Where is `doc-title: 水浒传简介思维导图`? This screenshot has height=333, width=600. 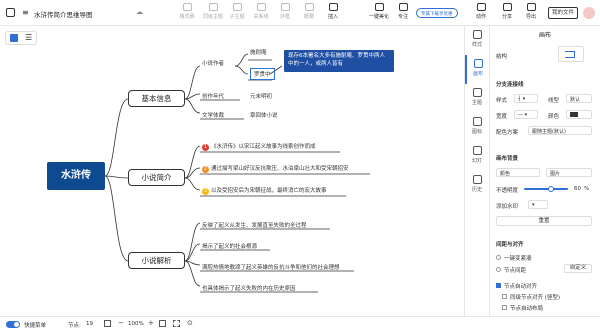 doc-title: 水浒传简介思维导图 is located at coordinates (63, 14).